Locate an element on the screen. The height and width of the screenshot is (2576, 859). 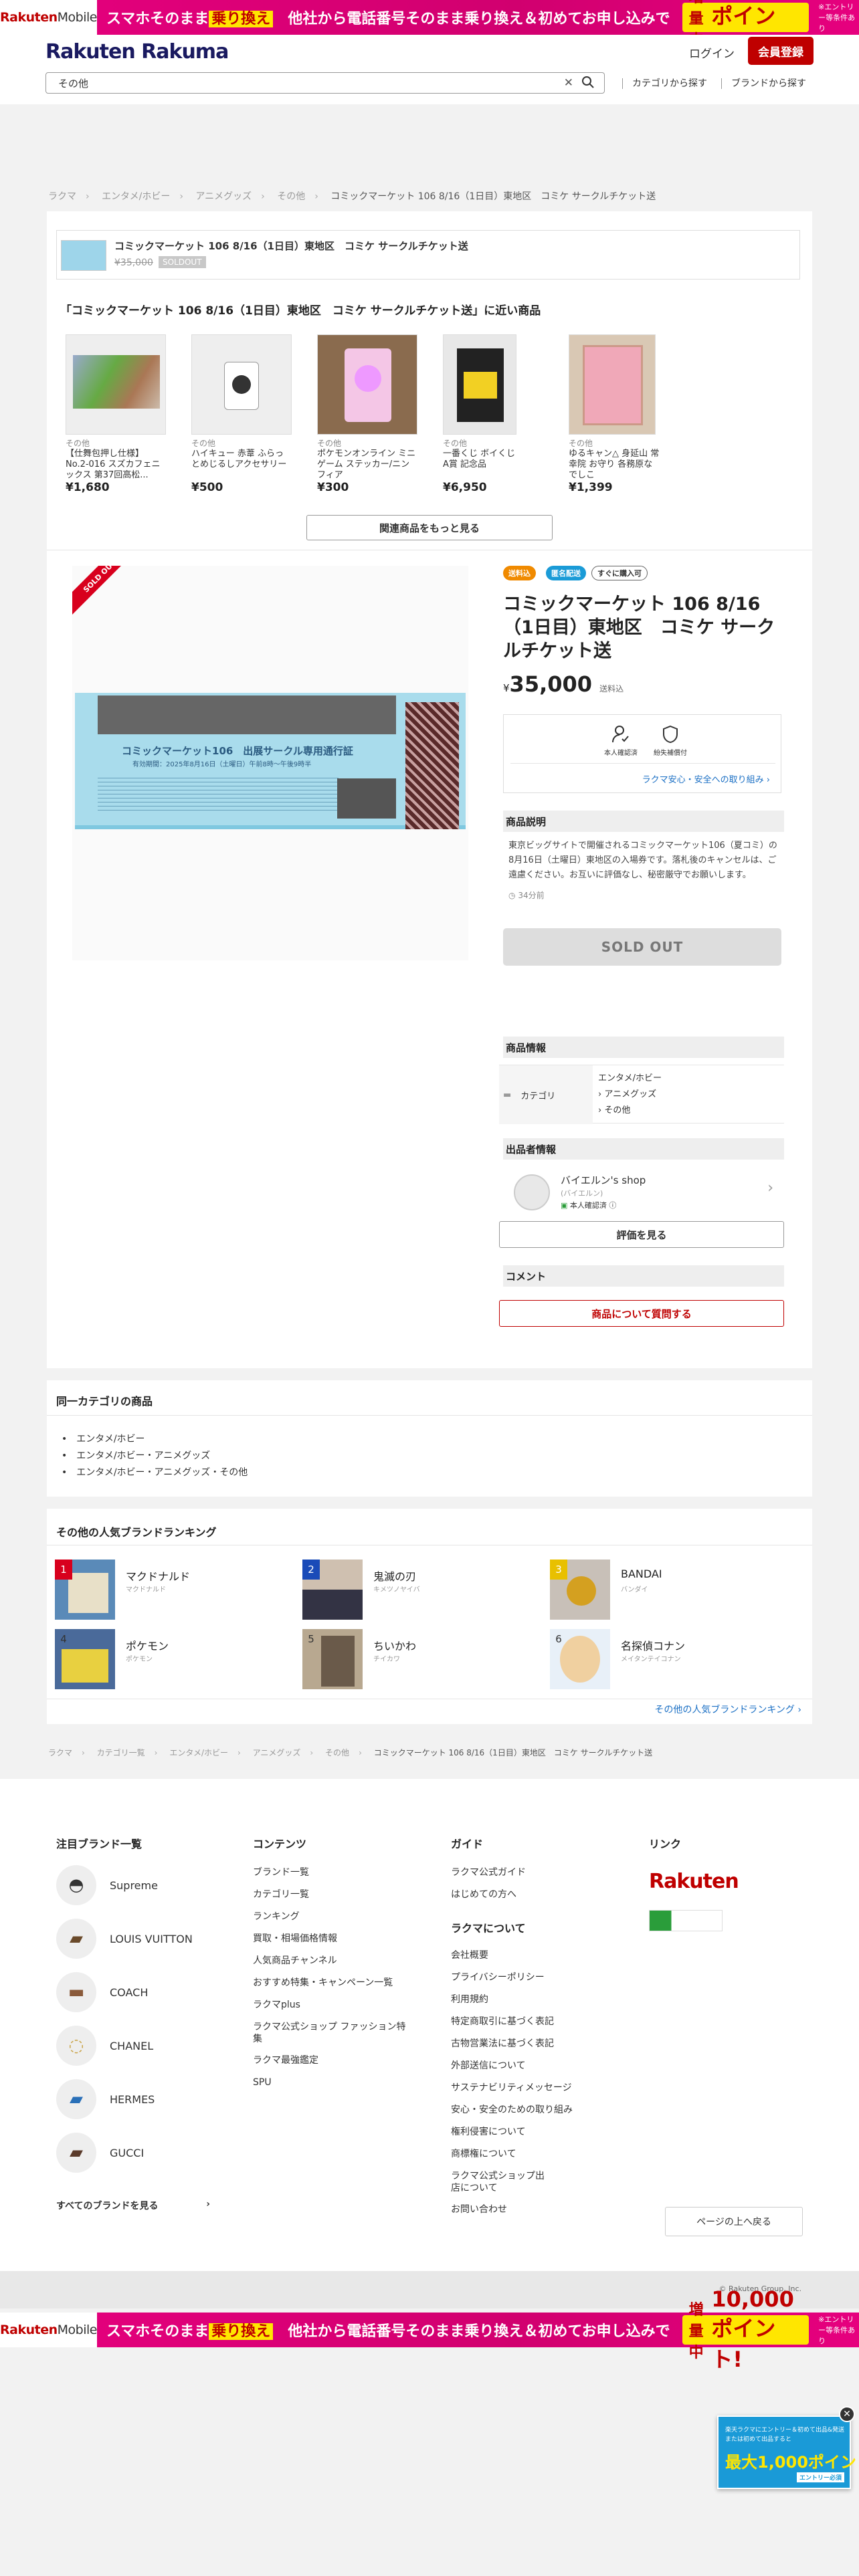
footer-link: ランキング is located at coordinates (333, 1917).